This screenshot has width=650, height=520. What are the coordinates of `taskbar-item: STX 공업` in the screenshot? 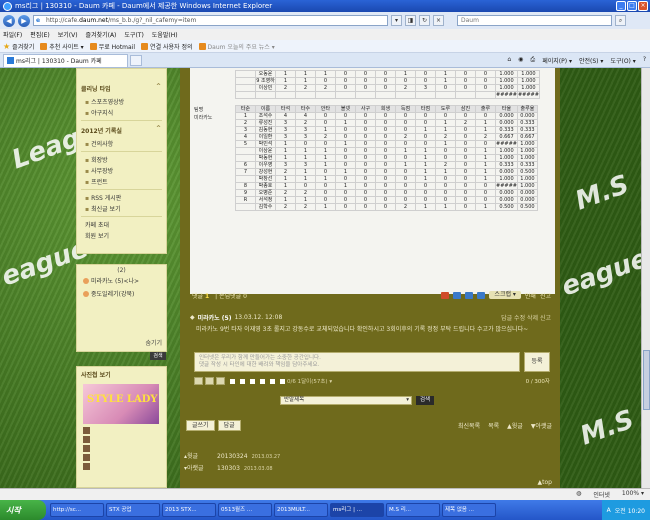 It's located at (133, 510).